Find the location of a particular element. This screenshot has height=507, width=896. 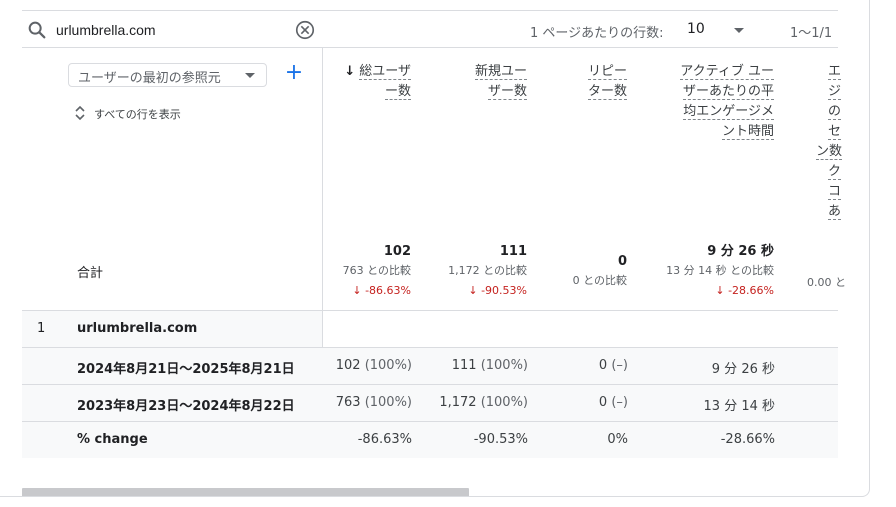

dimension-select: ユーザーの最初の参照元 is located at coordinates (167, 75).